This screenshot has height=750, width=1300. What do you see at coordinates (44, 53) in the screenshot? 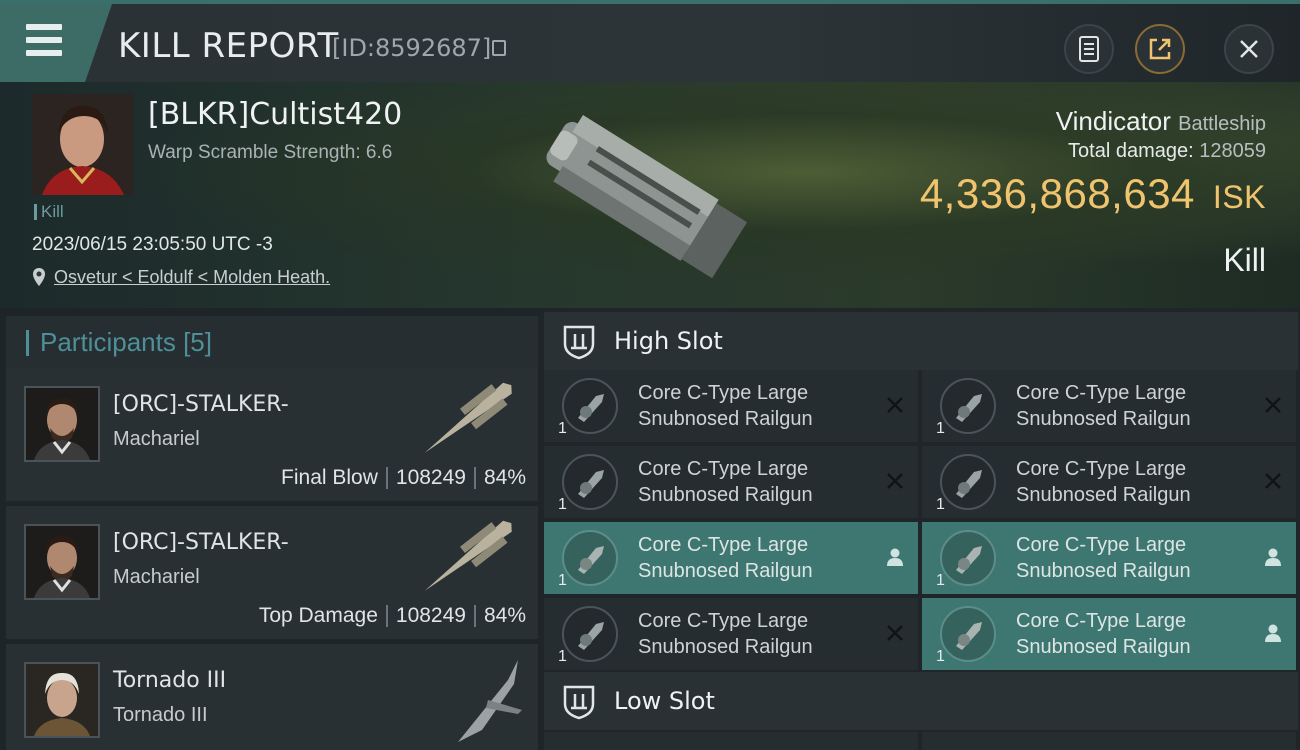
I see `menu-icon-bar` at bounding box center [44, 53].